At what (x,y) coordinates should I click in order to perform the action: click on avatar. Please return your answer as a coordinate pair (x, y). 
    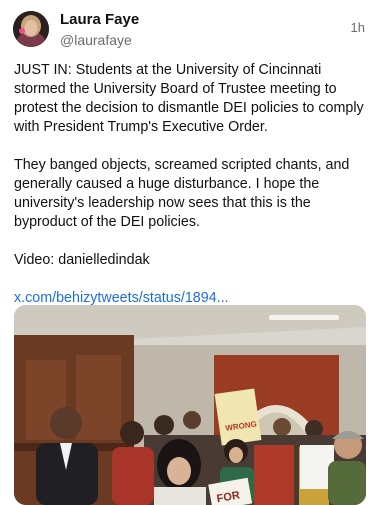
    Looking at the image, I should click on (31, 29).